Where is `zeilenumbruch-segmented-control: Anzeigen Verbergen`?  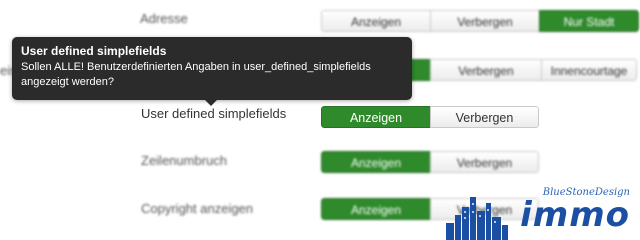
zeilenumbruch-segmented-control: Anzeigen Verbergen is located at coordinates (430, 162).